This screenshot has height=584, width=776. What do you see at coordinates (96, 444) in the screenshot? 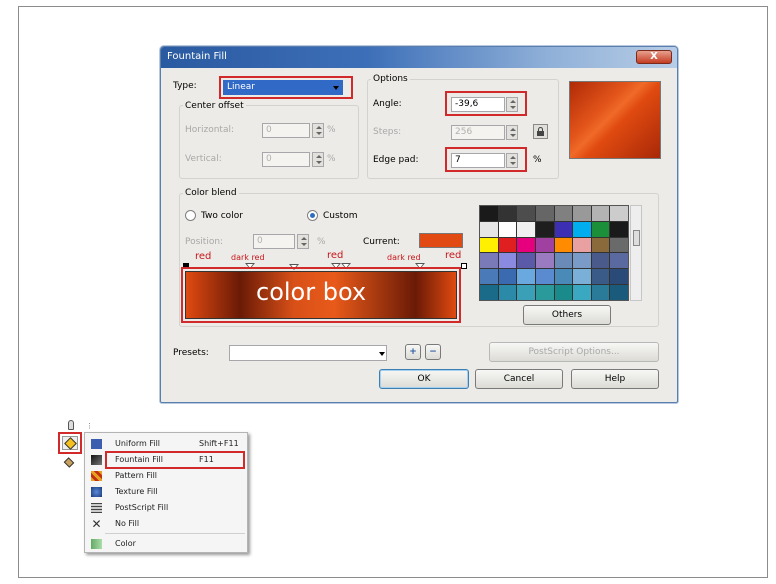
I see `uniform-fill-icon` at bounding box center [96, 444].